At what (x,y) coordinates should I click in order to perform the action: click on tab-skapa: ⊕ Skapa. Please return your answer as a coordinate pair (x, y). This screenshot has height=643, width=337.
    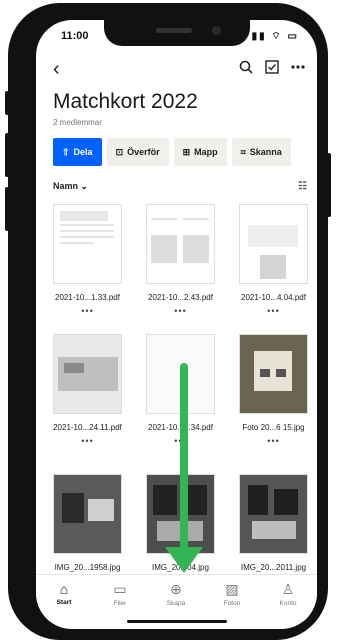
    Looking at the image, I should click on (176, 594).